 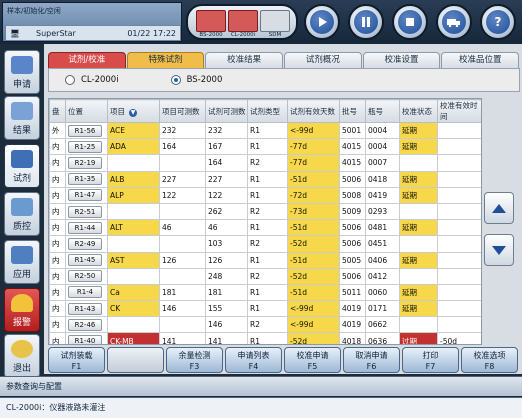 I want to click on position-button: R1-45, so click(x=85, y=260).